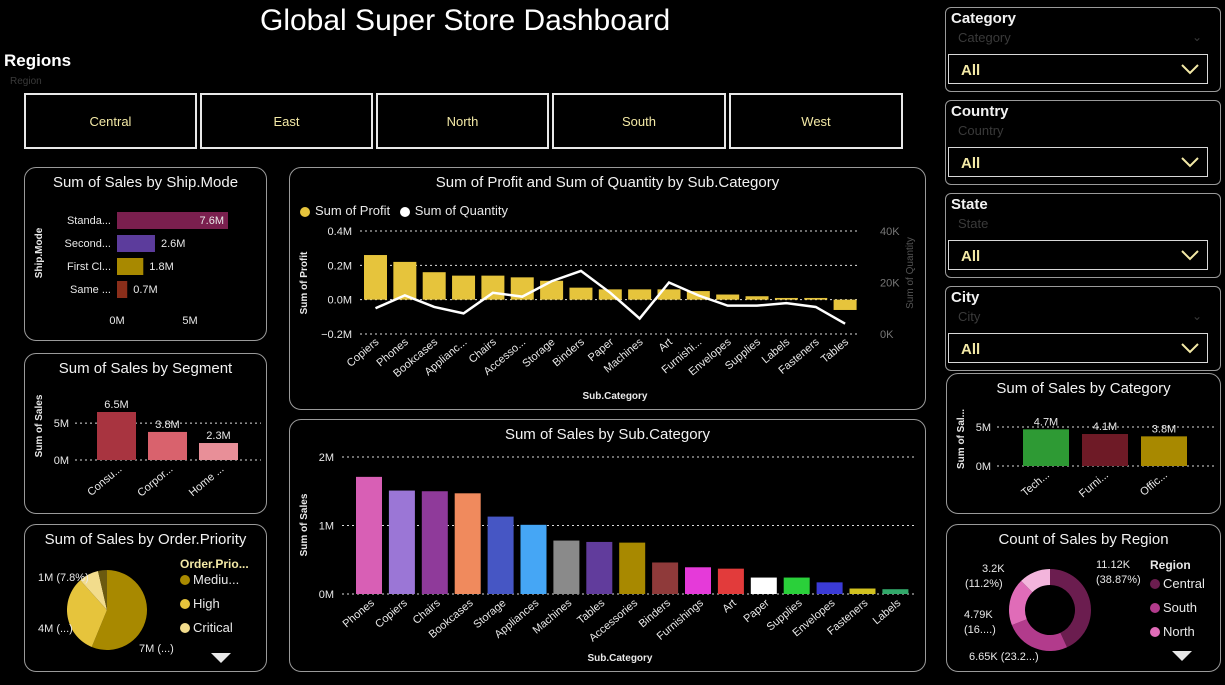 This screenshot has height=685, width=1225. What do you see at coordinates (1078, 348) in the screenshot?
I see `city-dropdown: All` at bounding box center [1078, 348].